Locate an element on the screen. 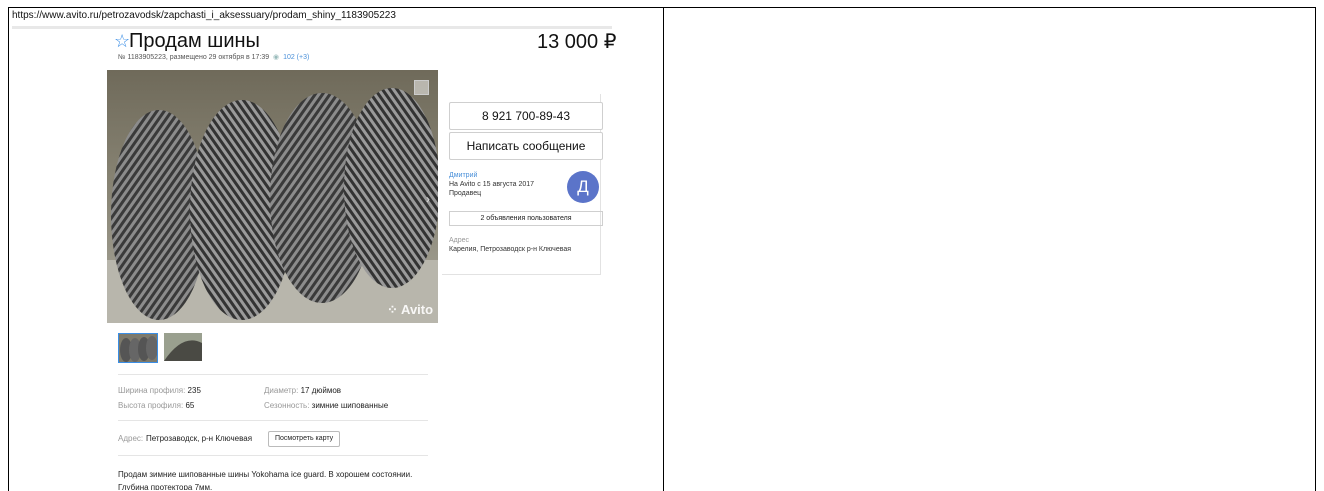 The width and height of the screenshot is (1324, 491). address-label: Адрес: is located at coordinates (131, 438).